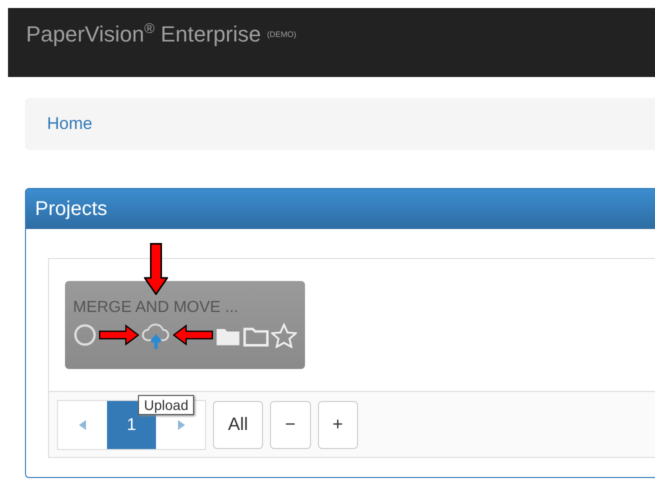  Describe the element at coordinates (340, 209) in the screenshot. I see `panel-title: Projects` at that location.